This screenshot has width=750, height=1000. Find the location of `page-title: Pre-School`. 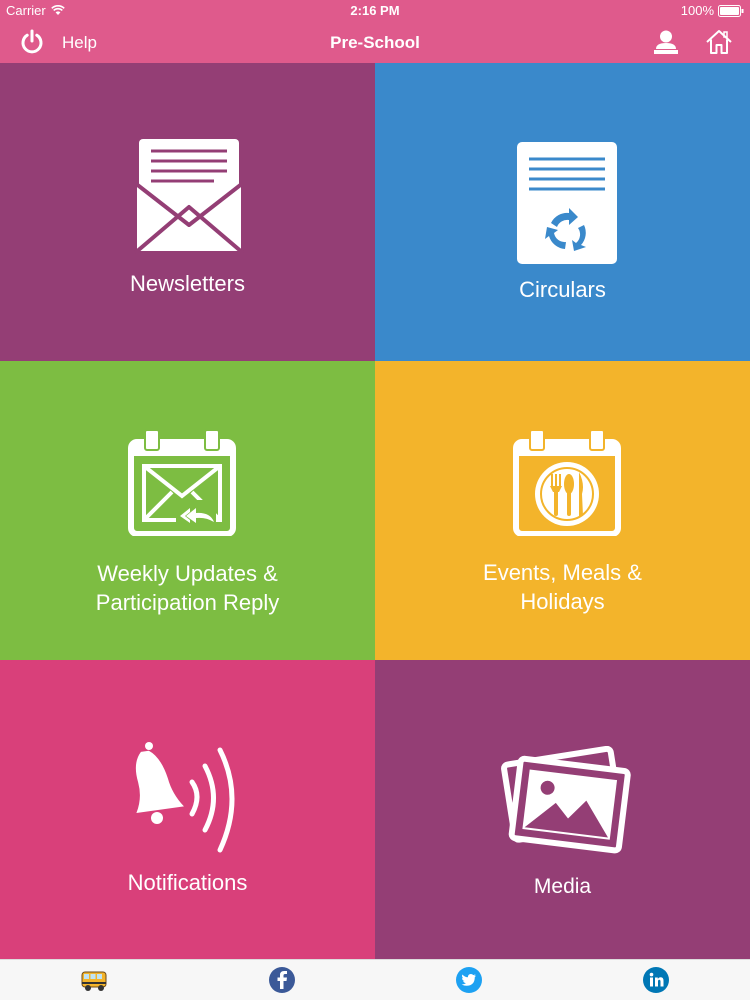

page-title: Pre-School is located at coordinates (375, 42).